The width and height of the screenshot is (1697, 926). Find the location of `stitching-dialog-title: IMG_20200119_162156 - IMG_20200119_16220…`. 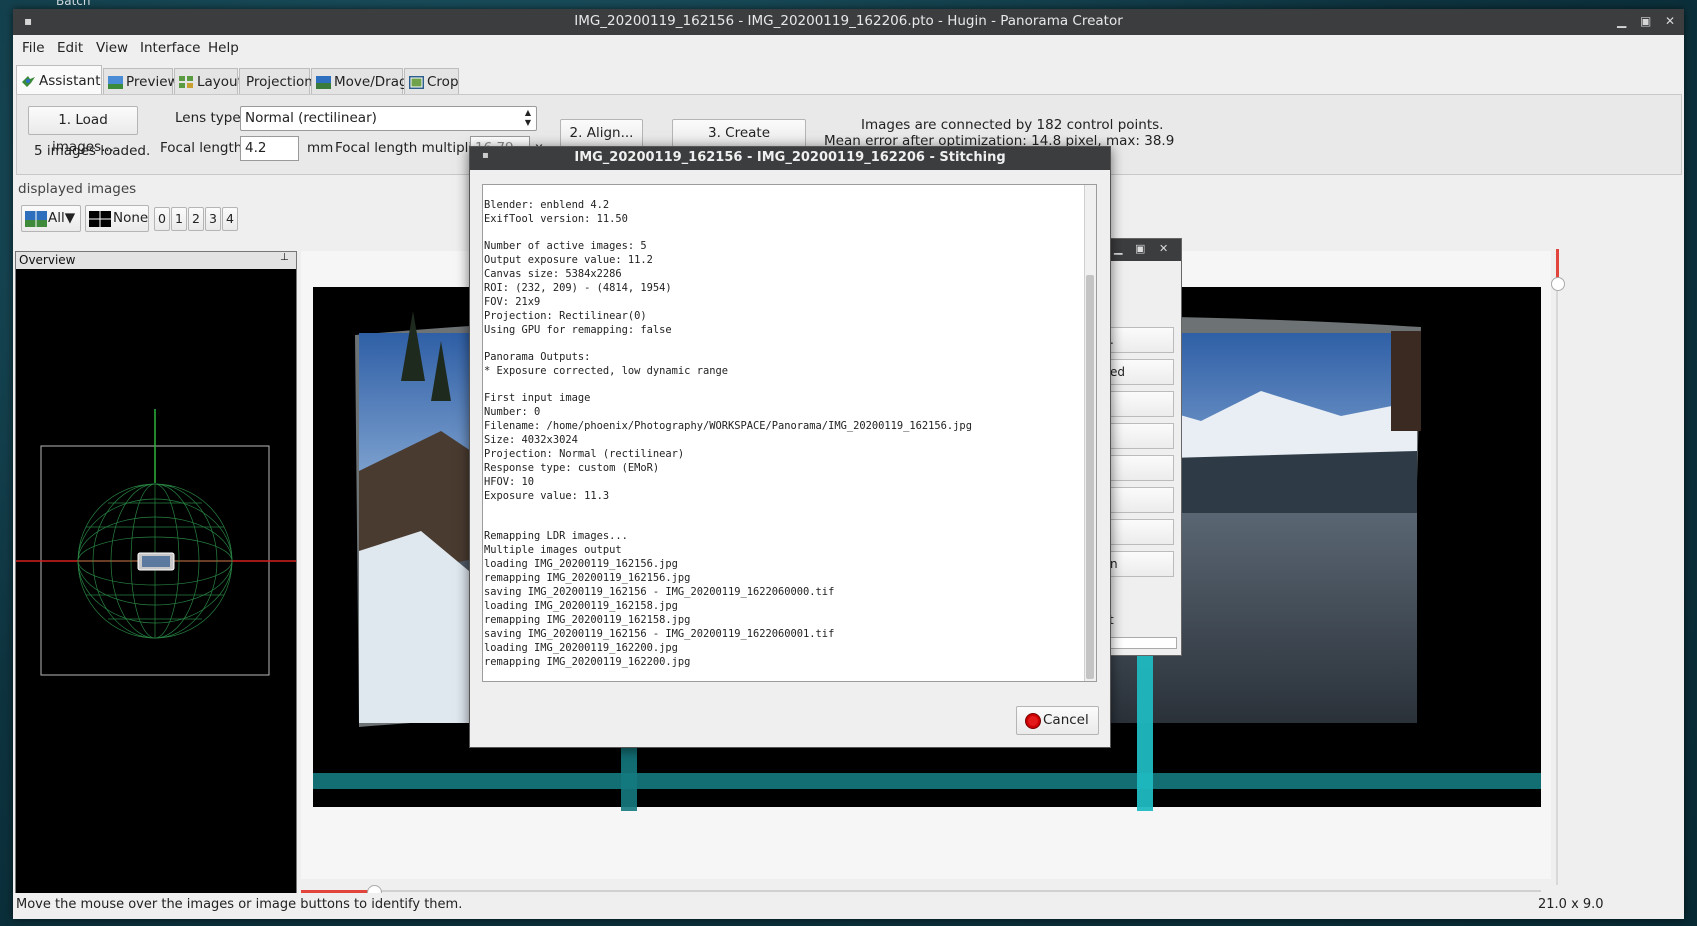

stitching-dialog-title: IMG_20200119_162156 - IMG_20200119_16220… is located at coordinates (790, 157).